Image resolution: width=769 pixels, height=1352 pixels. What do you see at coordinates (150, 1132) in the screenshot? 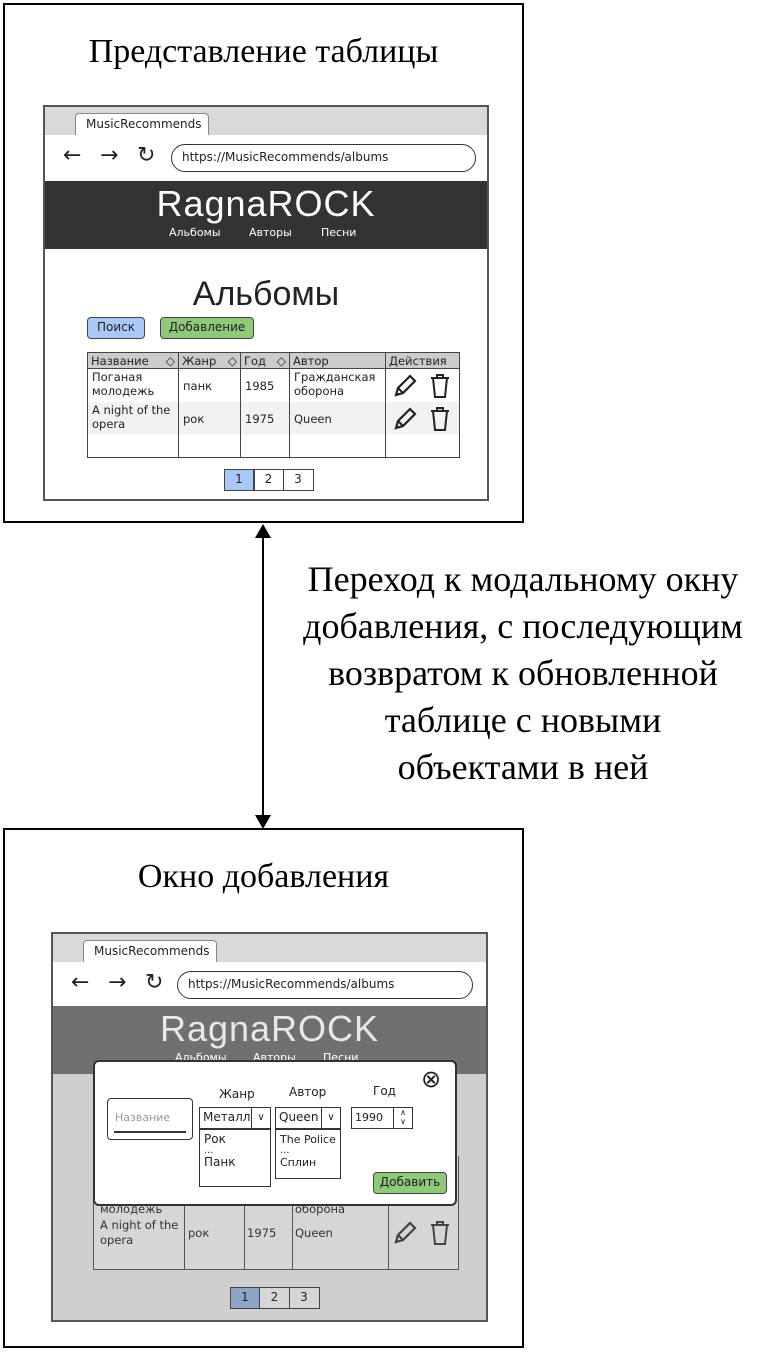
I see `input-underline` at bounding box center [150, 1132].